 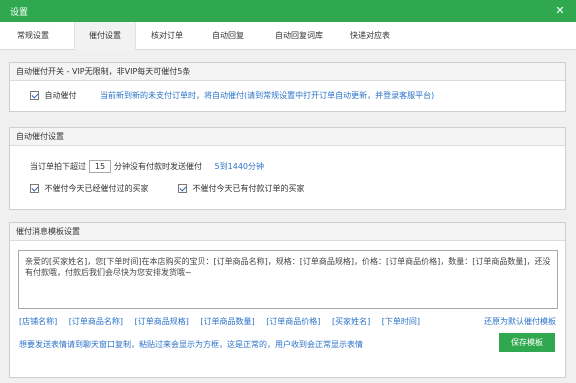 What do you see at coordinates (96, 321) in the screenshot?
I see `var-item-name-link: [订单商品名称]` at bounding box center [96, 321].